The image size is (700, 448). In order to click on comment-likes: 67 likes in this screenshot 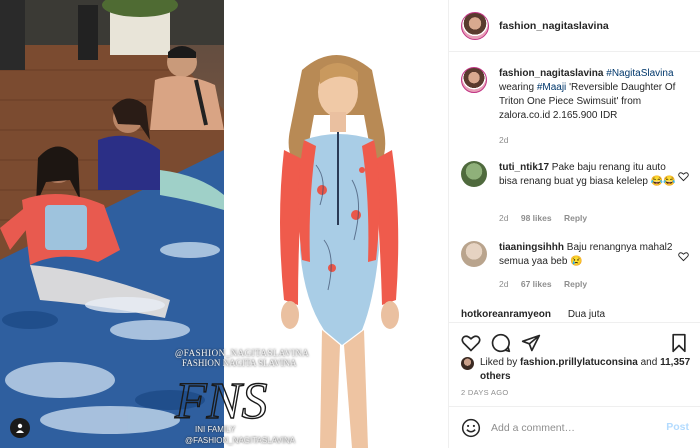, I will do `click(536, 284)`.